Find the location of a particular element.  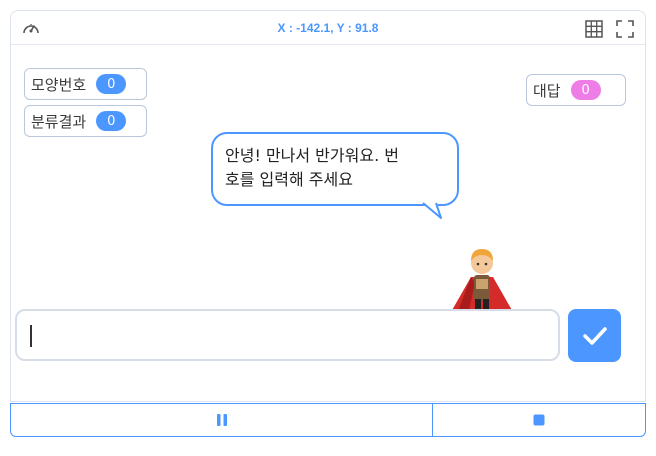

speech-bubble-line: 안녕! 만나서 반가워요. 번 is located at coordinates (312, 155).